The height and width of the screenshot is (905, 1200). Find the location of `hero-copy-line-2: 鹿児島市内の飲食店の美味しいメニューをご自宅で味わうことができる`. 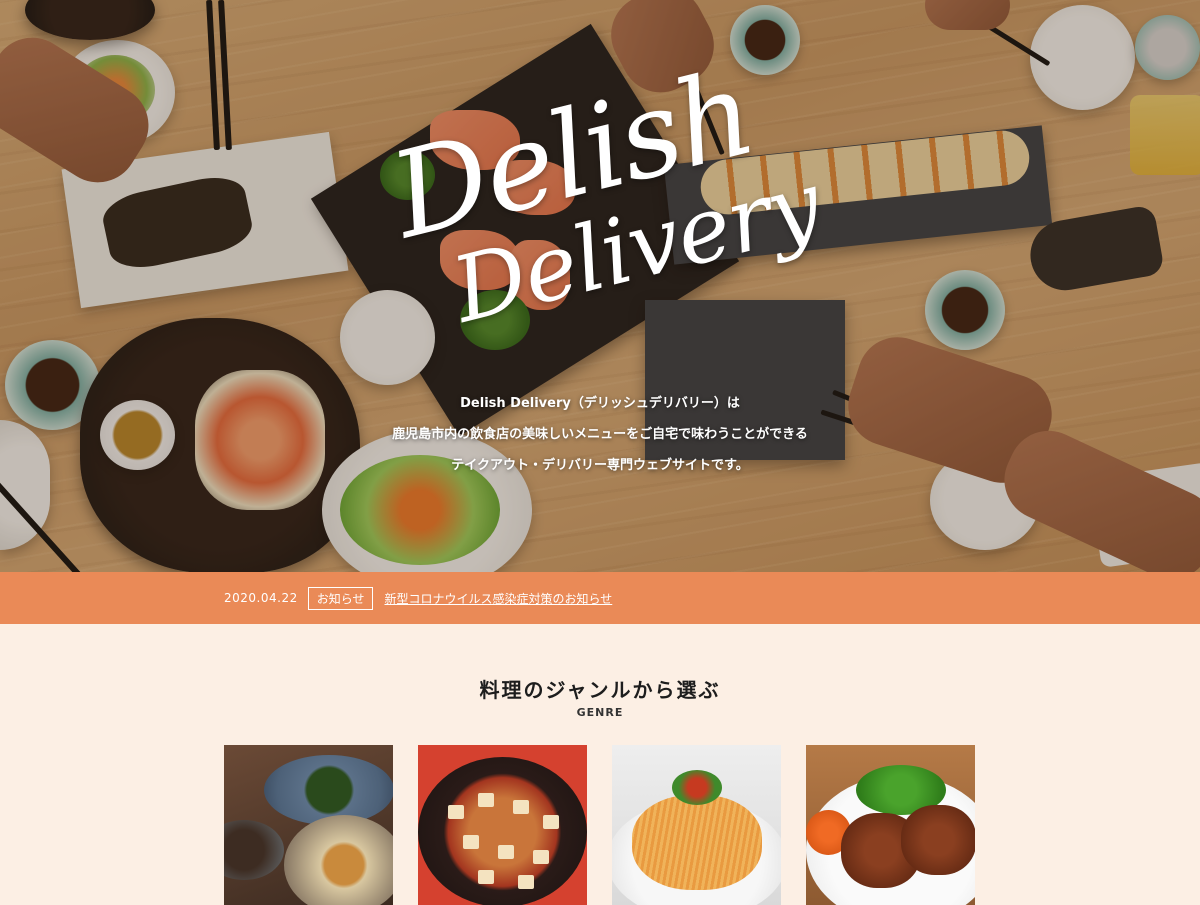

hero-copy-line-2: 鹿児島市内の飲食店の美味しいメニューをご自宅で味わうことができる is located at coordinates (600, 434).